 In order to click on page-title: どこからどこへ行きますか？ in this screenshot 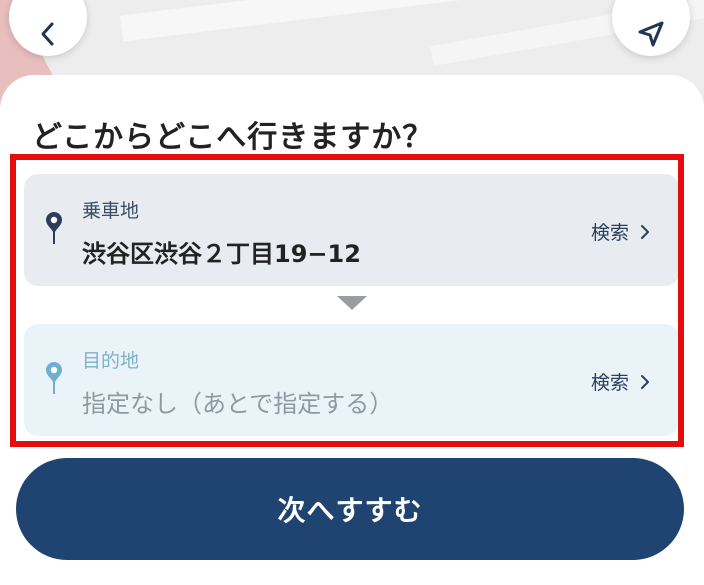, I will do `click(233, 137)`.